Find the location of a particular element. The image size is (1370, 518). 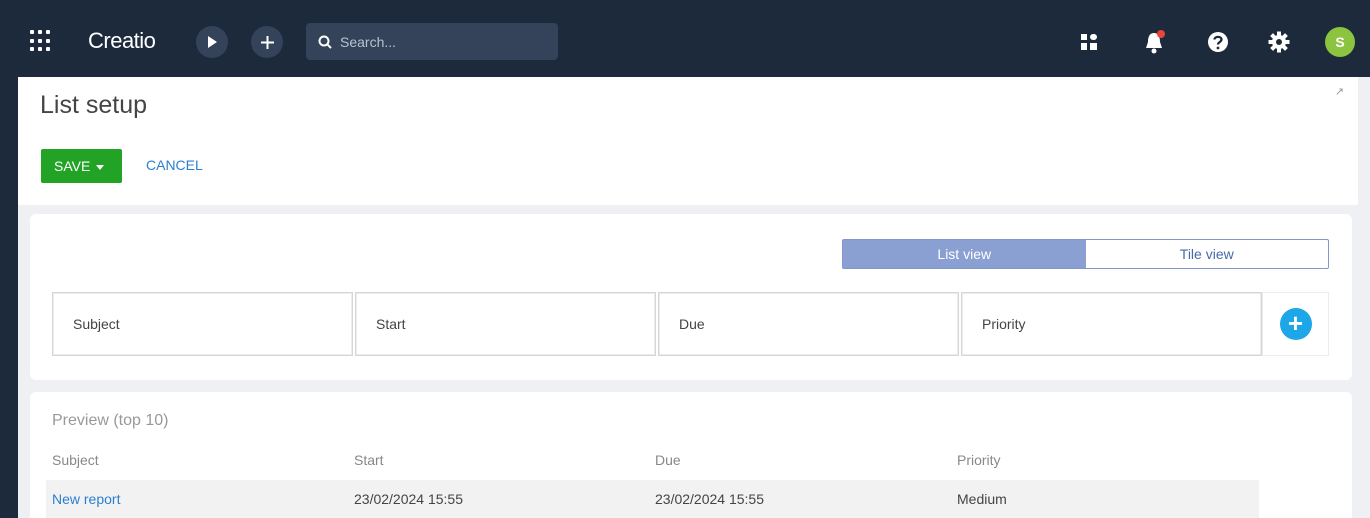

bell-icon is located at coordinates (1155, 42).